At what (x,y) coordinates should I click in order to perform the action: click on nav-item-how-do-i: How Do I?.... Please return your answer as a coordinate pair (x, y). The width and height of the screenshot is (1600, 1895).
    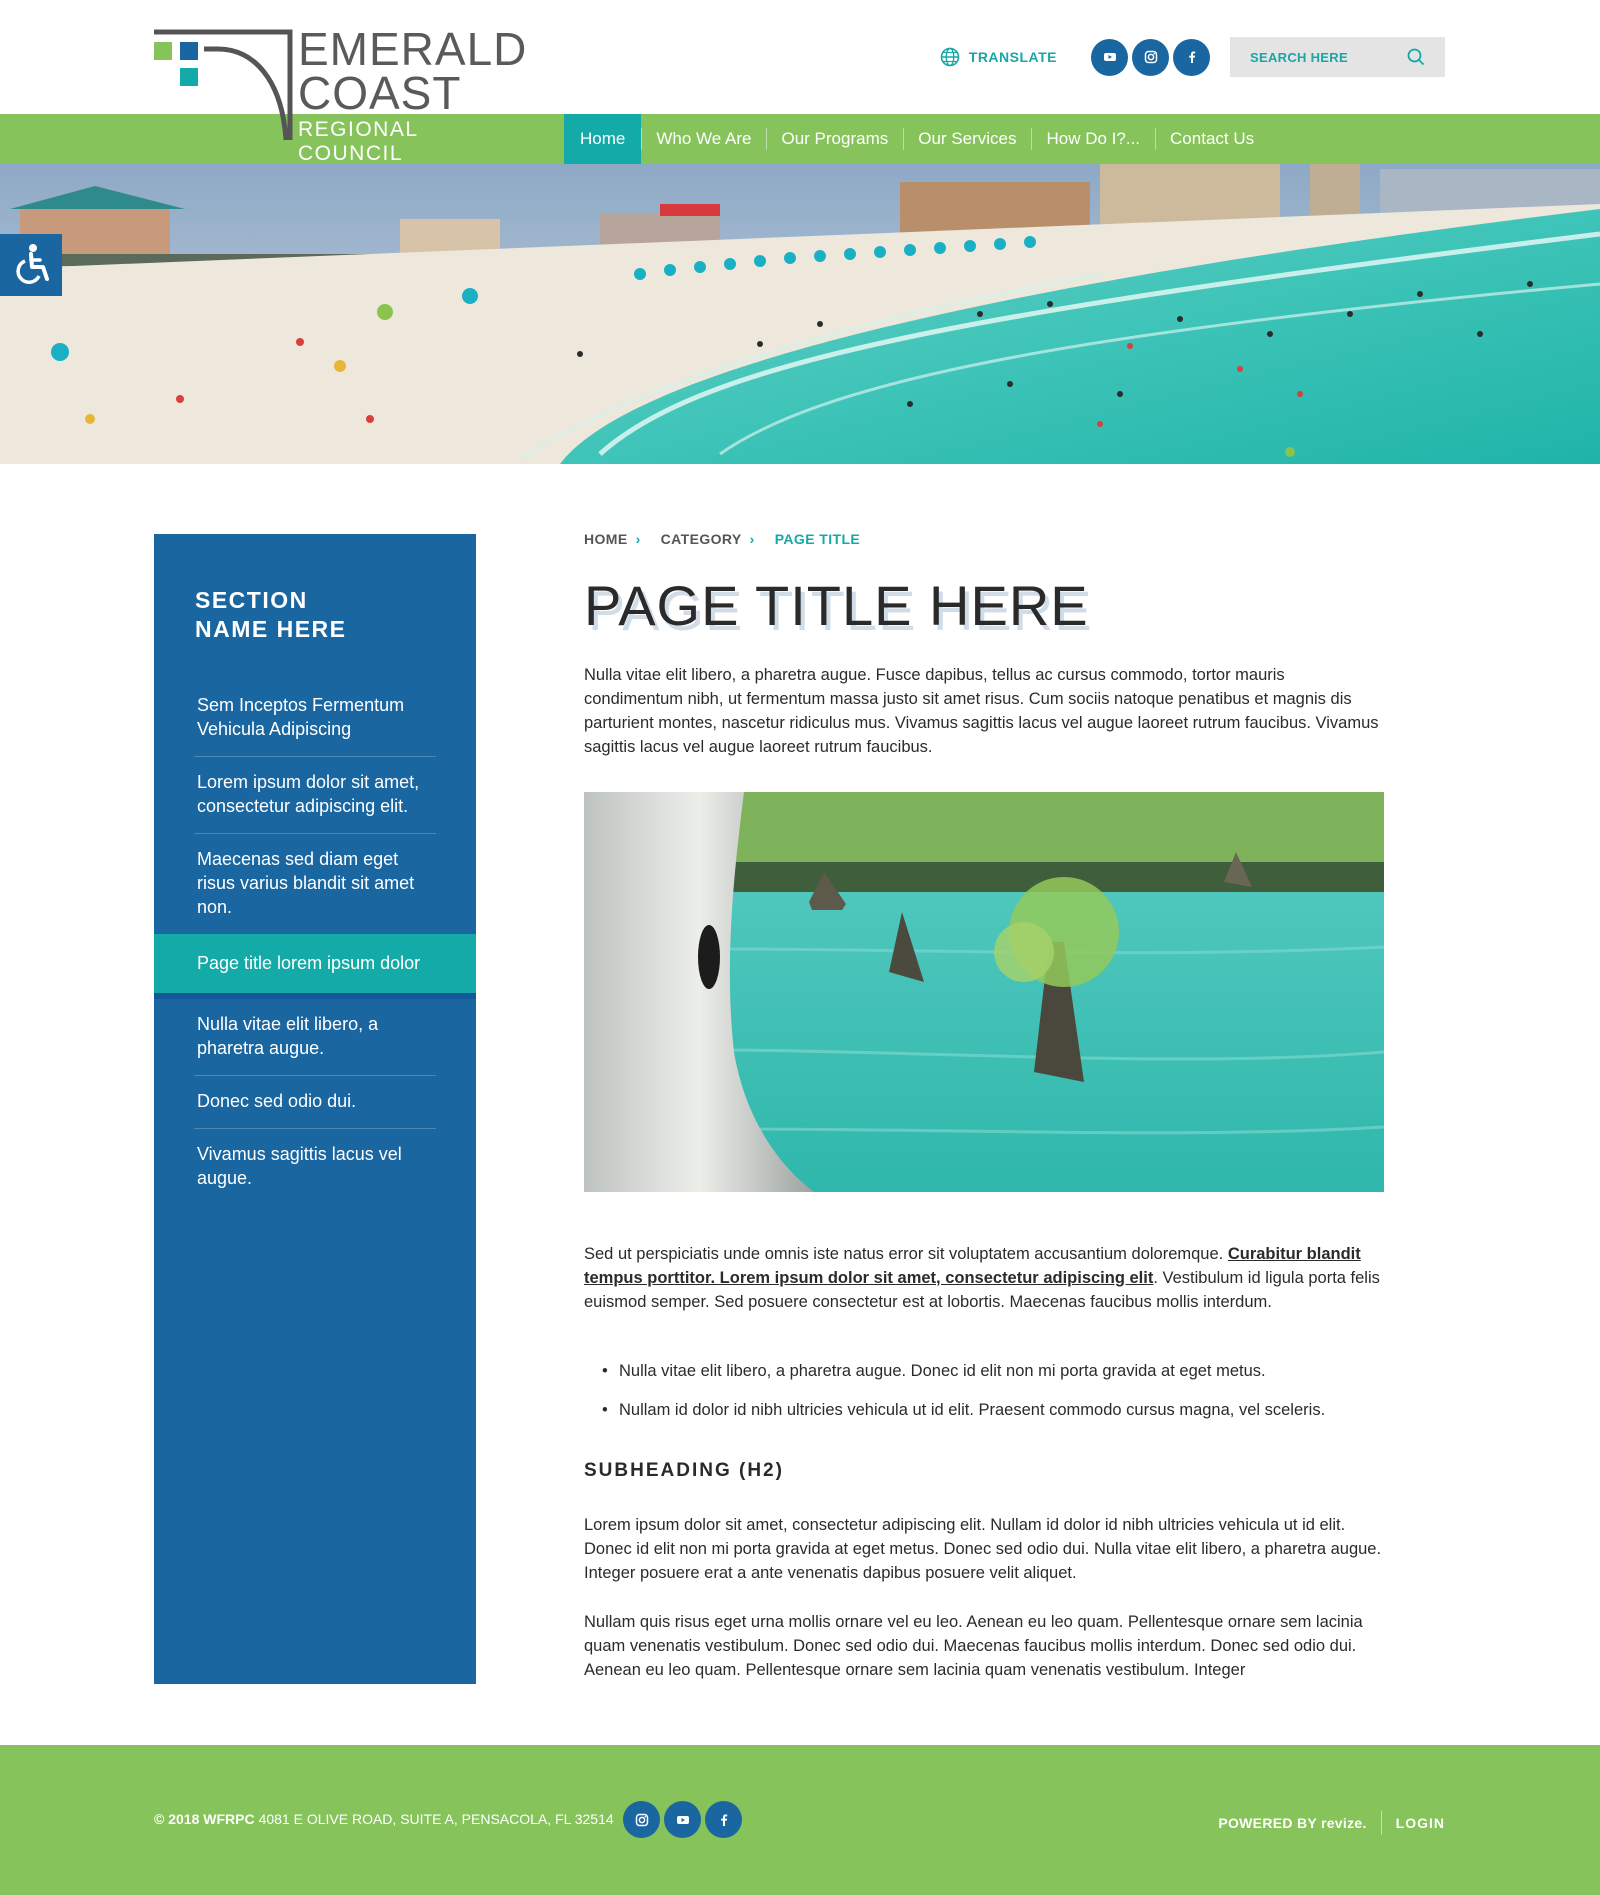
    Looking at the image, I should click on (1093, 139).